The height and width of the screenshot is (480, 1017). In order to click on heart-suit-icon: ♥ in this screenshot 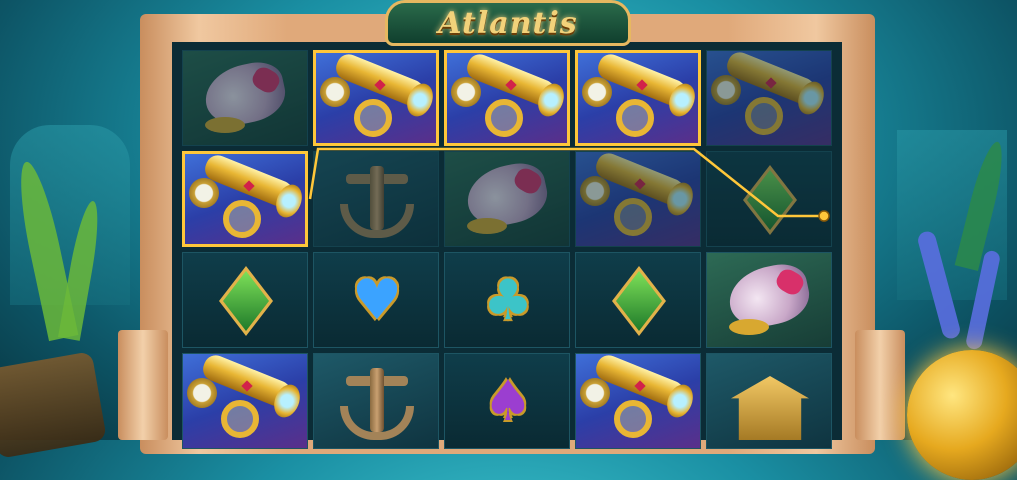, I will do `click(377, 300)`.